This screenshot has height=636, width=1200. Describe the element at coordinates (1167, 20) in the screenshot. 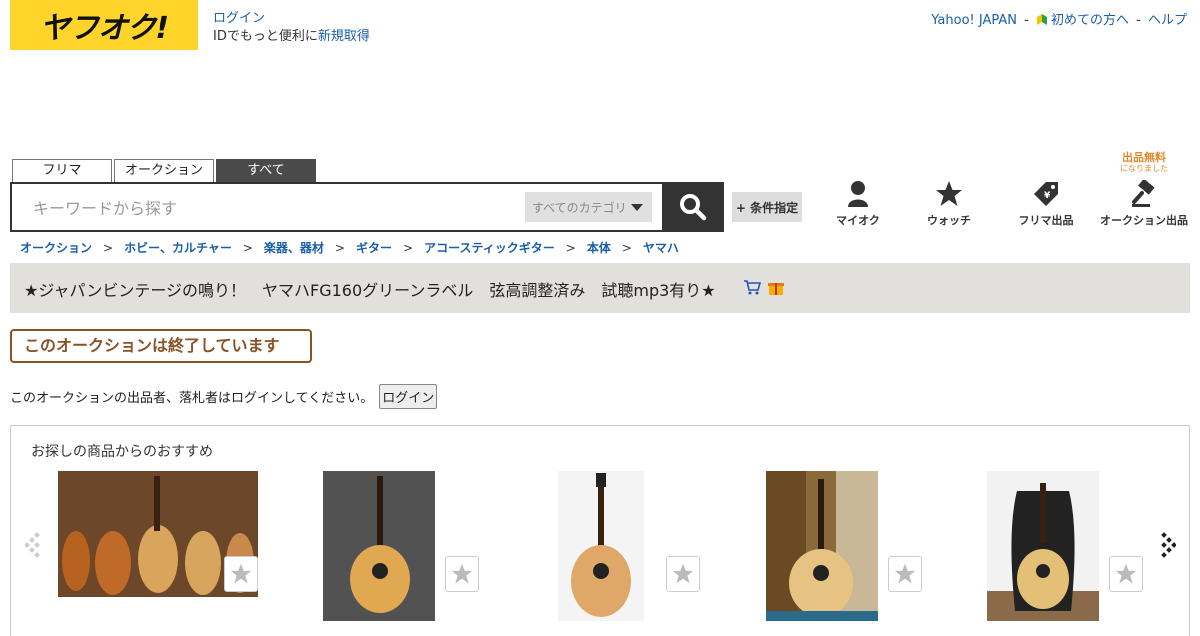

I see `help-link: ヘルプ` at that location.